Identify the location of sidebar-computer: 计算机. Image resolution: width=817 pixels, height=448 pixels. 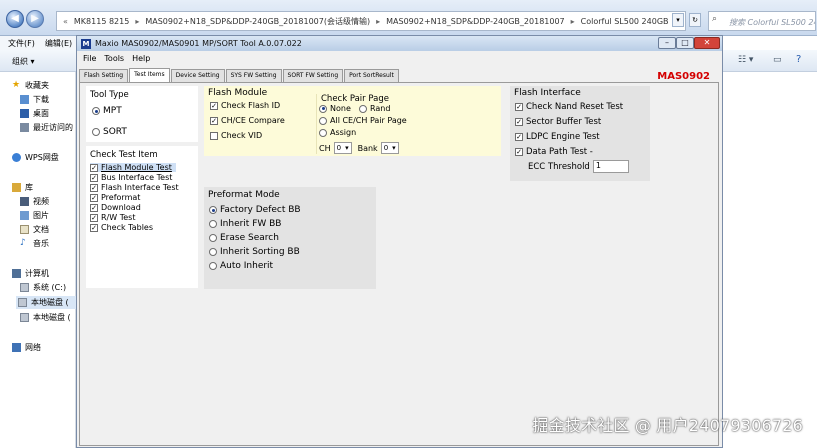
(30, 273).